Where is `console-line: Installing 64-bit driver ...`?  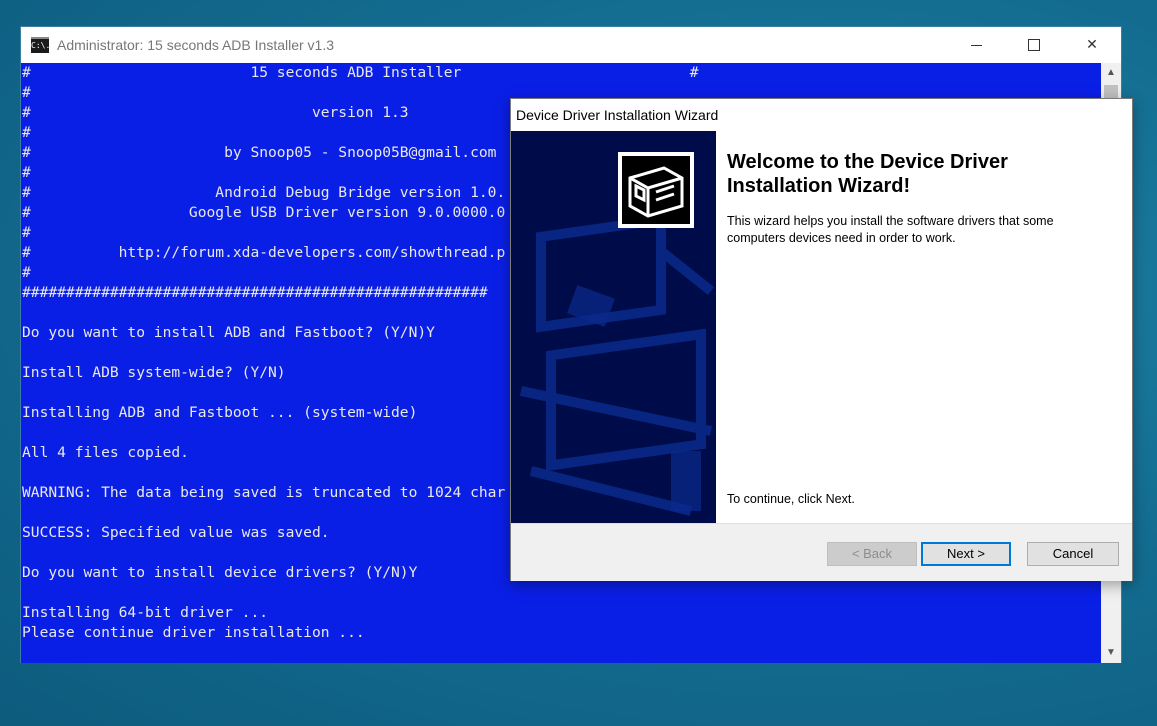
console-line: Installing 64-bit driver ... is located at coordinates (145, 612).